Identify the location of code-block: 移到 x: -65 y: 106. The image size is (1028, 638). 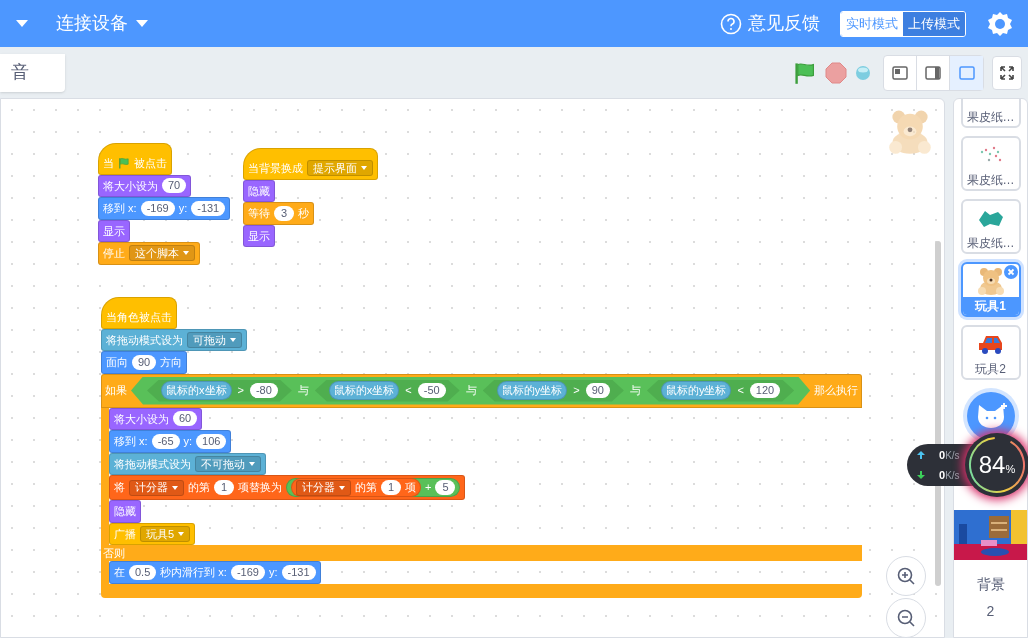
(170, 441).